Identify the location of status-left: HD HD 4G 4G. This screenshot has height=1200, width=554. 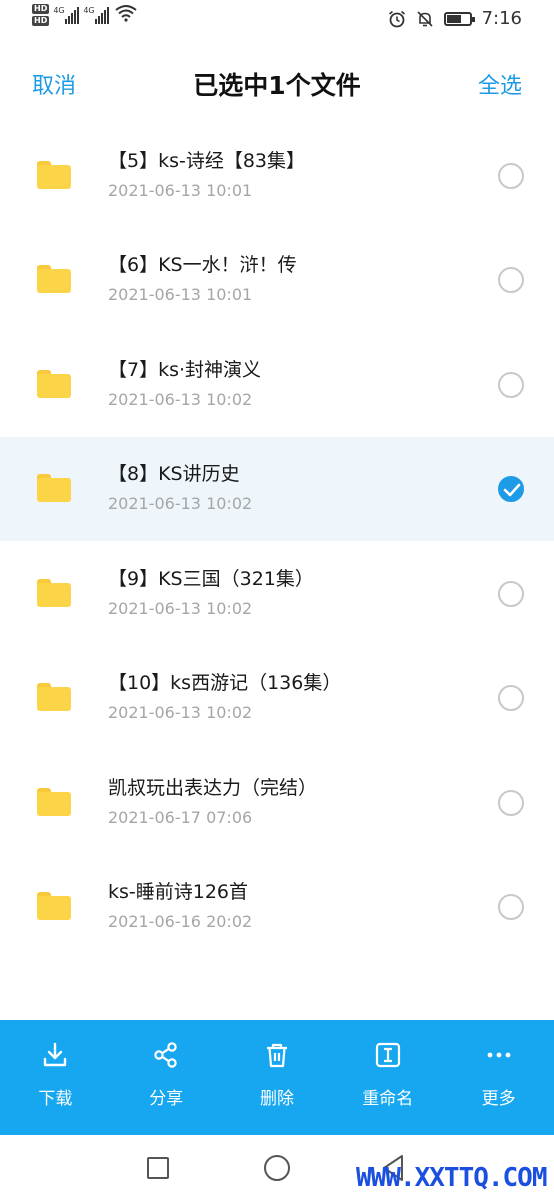
(84, 15).